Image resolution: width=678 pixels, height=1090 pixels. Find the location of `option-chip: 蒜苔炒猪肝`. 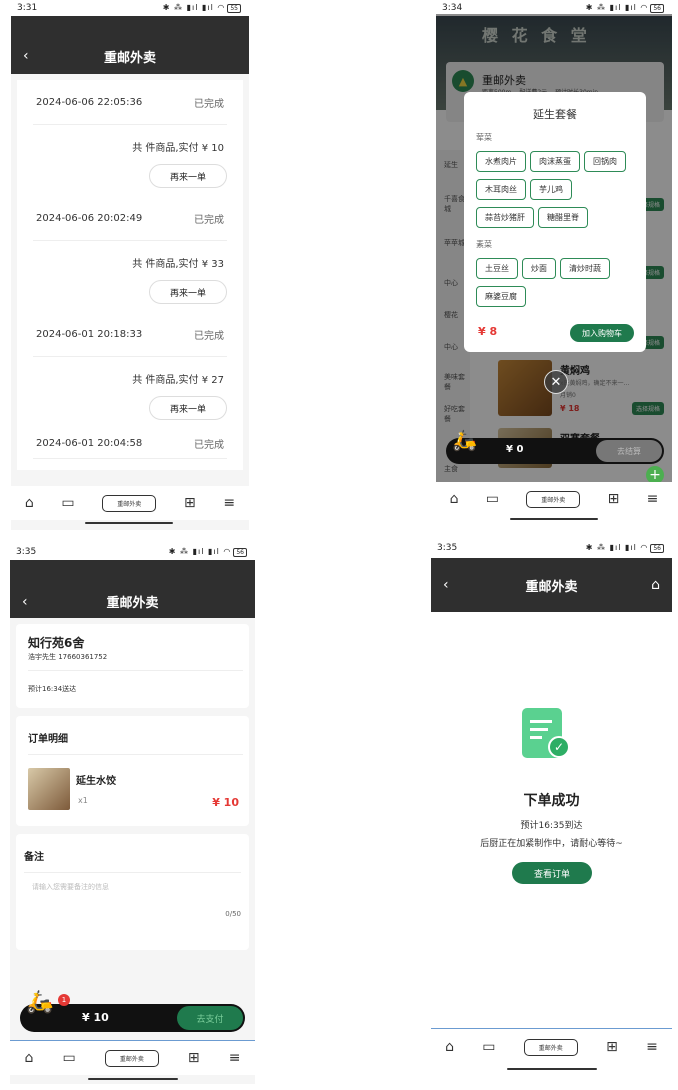

option-chip: 蒜苔炒猪肝 is located at coordinates (505, 217).